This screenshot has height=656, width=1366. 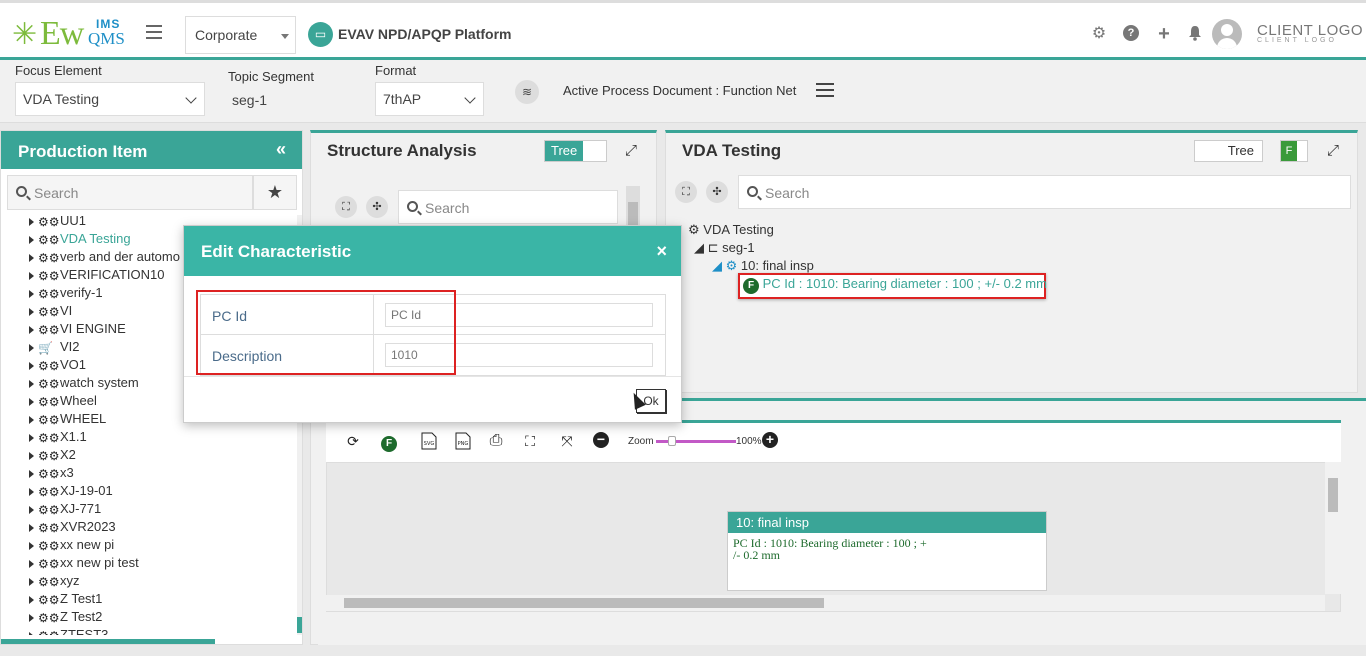 I want to click on tree-item: ⚙⚙VERIFICATION10, so click(x=97, y=276).